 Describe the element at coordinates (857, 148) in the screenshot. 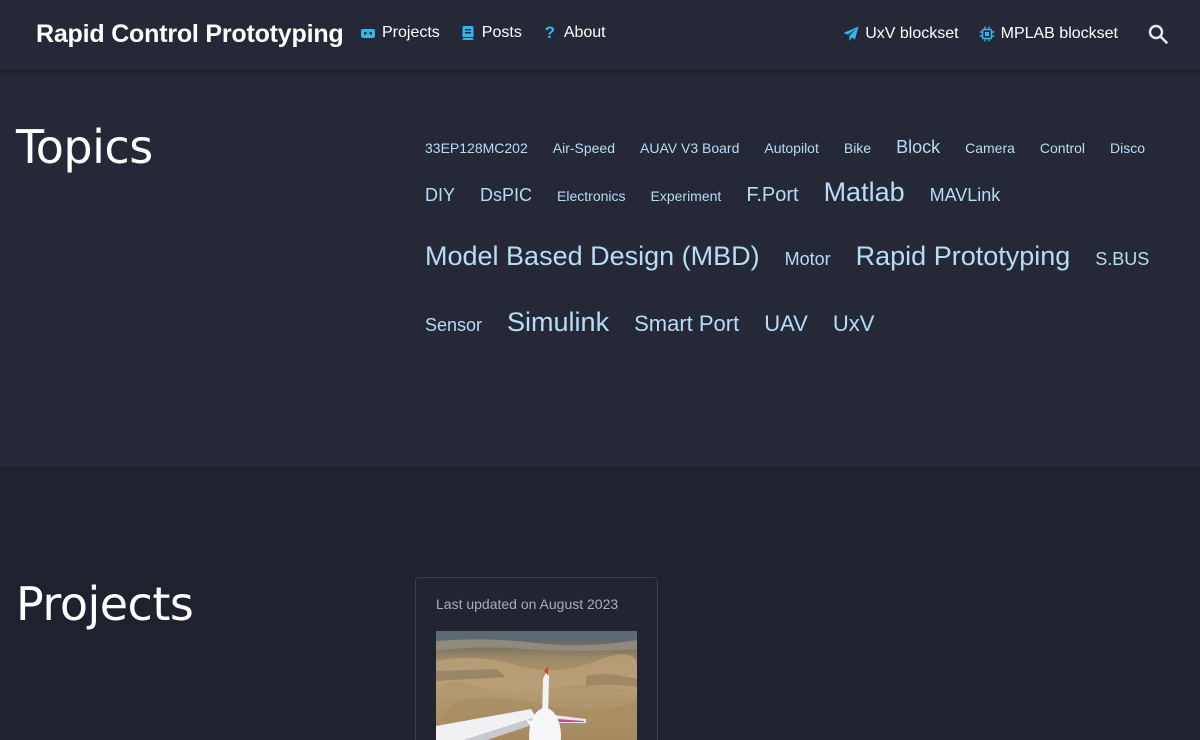

I see `tag-link: Bike` at that location.